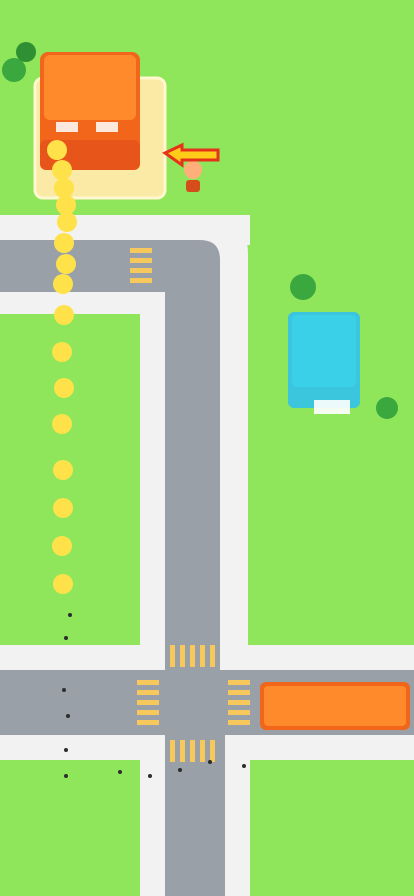 The height and width of the screenshot is (896, 414). Describe the element at coordinates (335, 706) in the screenshot. I see `orange-bus` at that location.